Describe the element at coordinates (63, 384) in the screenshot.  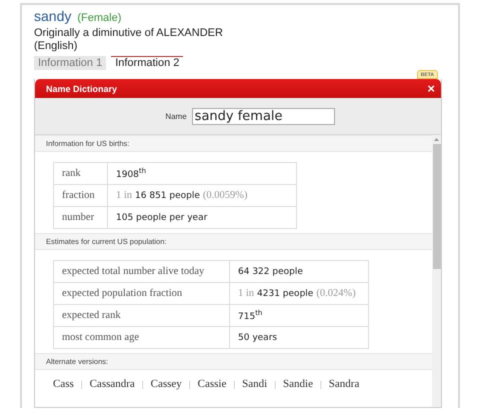
I see `name-link: Cass` at that location.